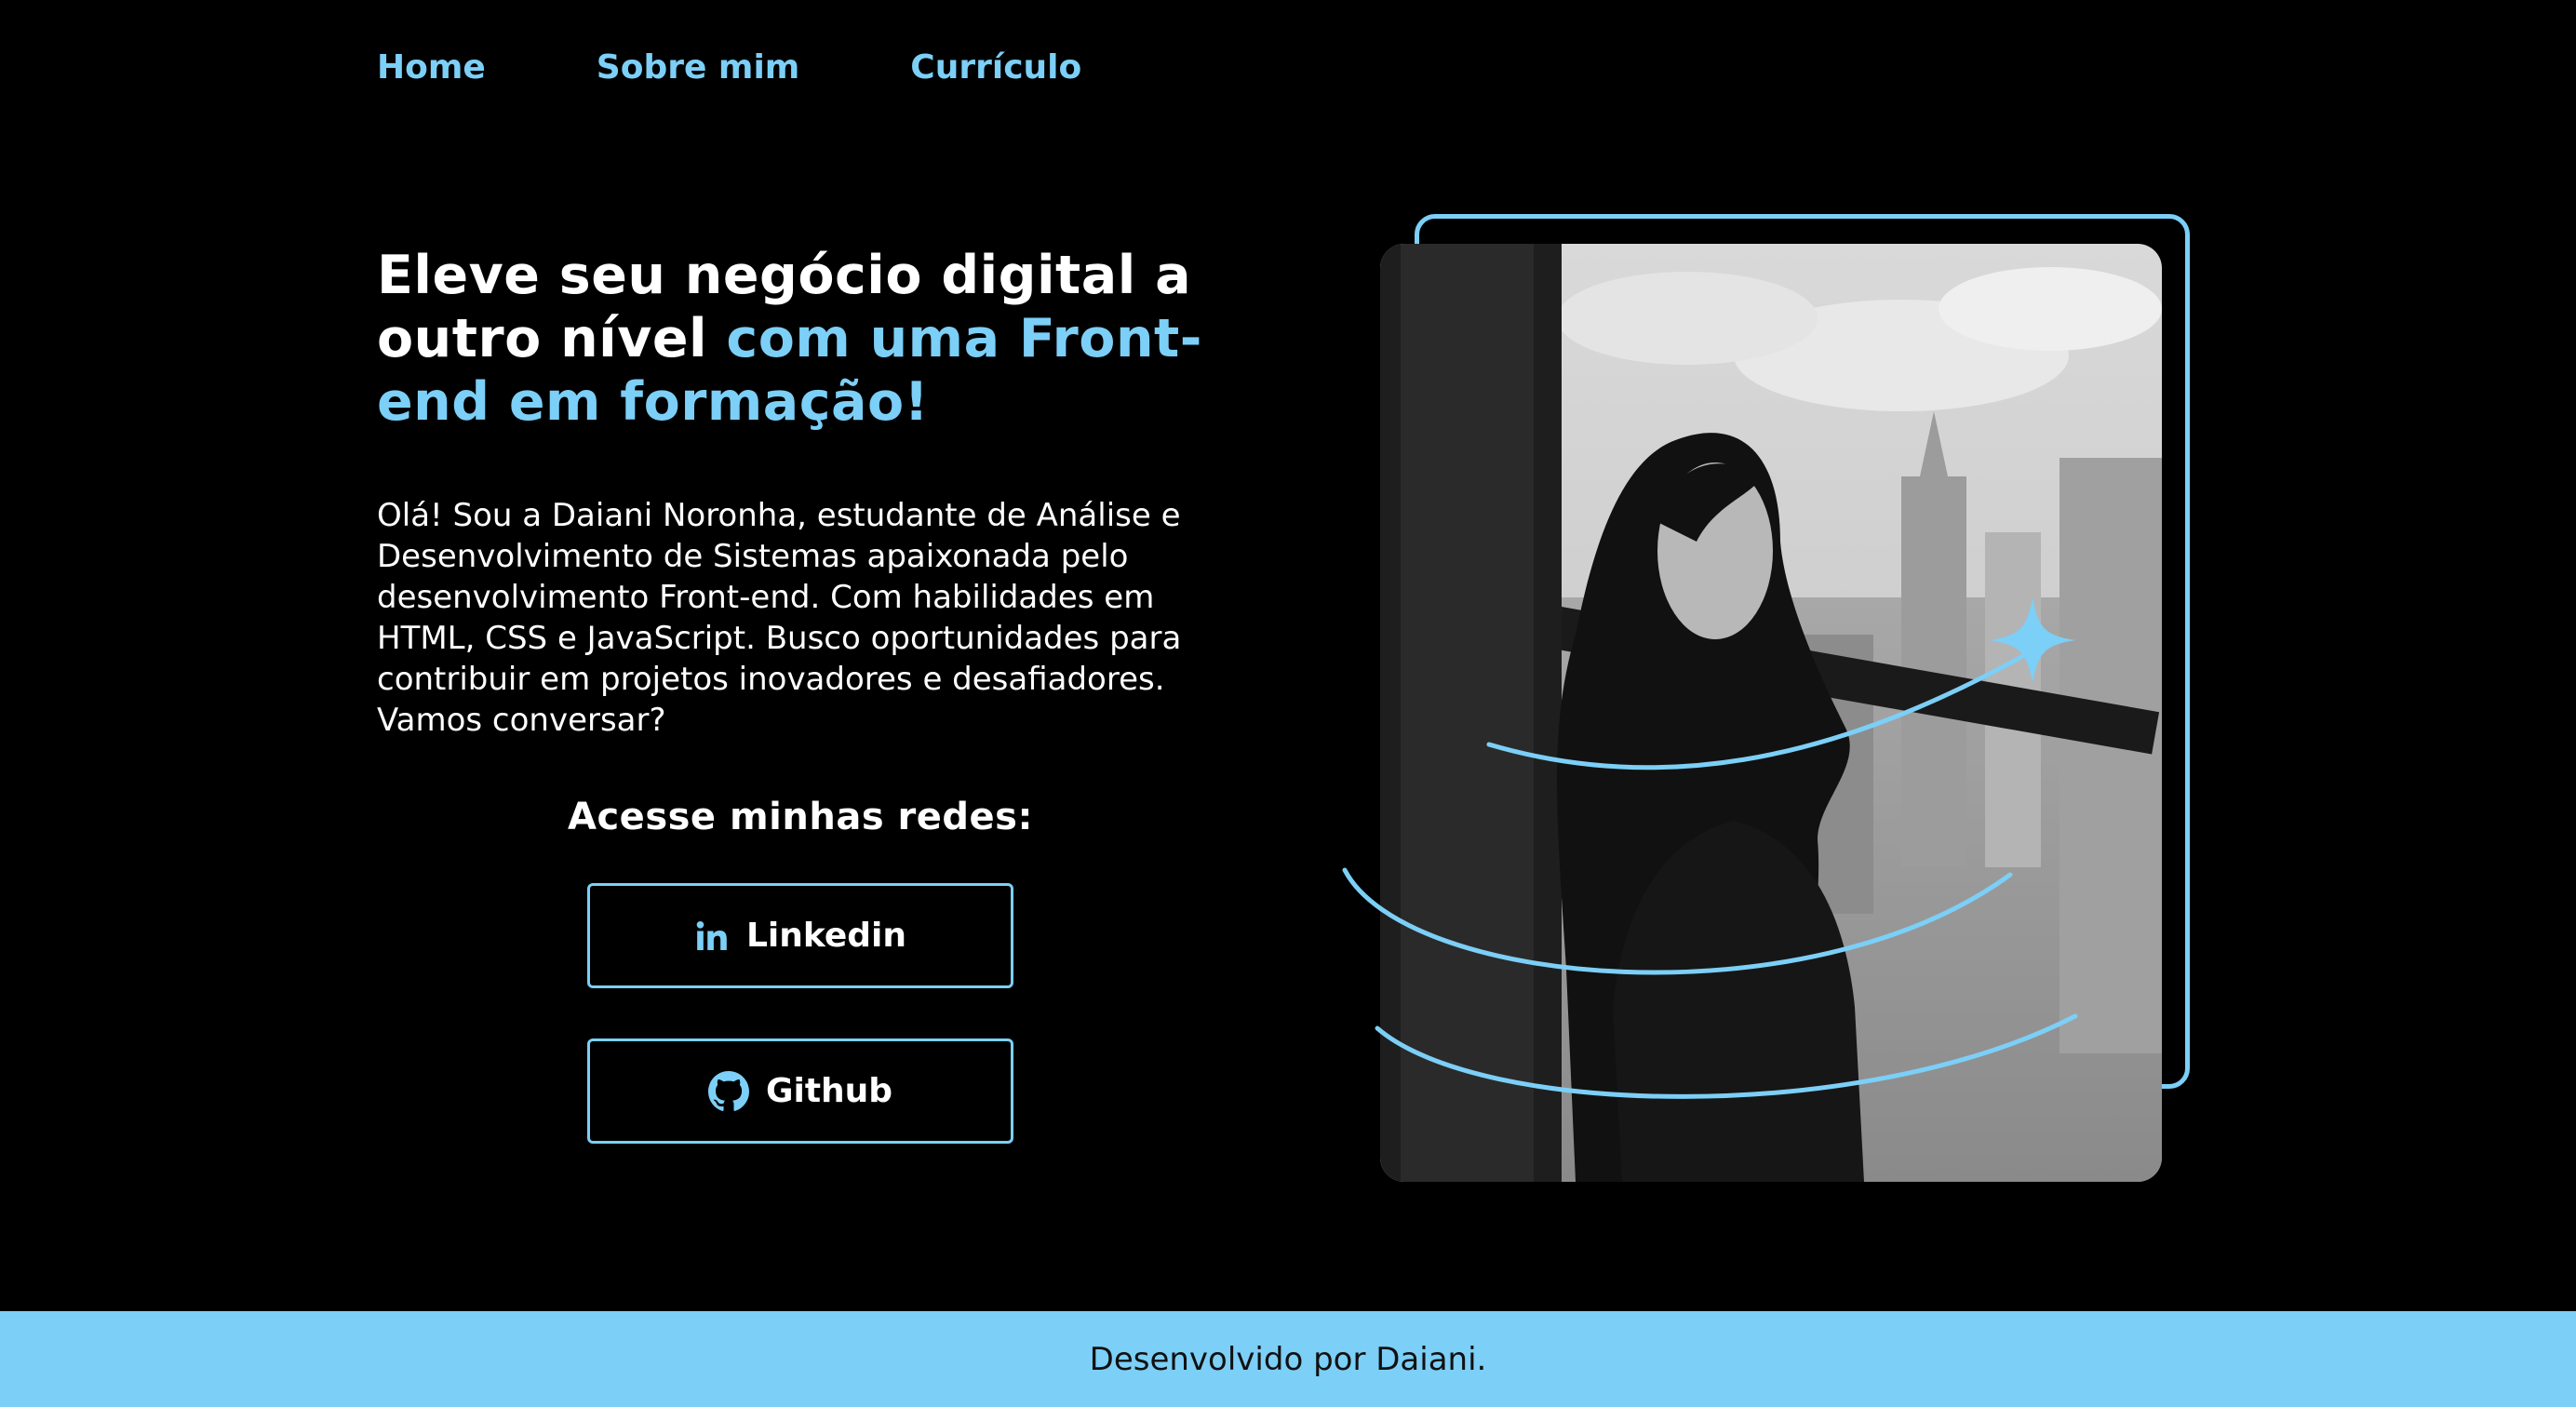 The height and width of the screenshot is (1407, 2576). I want to click on footer-text: Desenvolvido por Daiani., so click(1288, 1359).